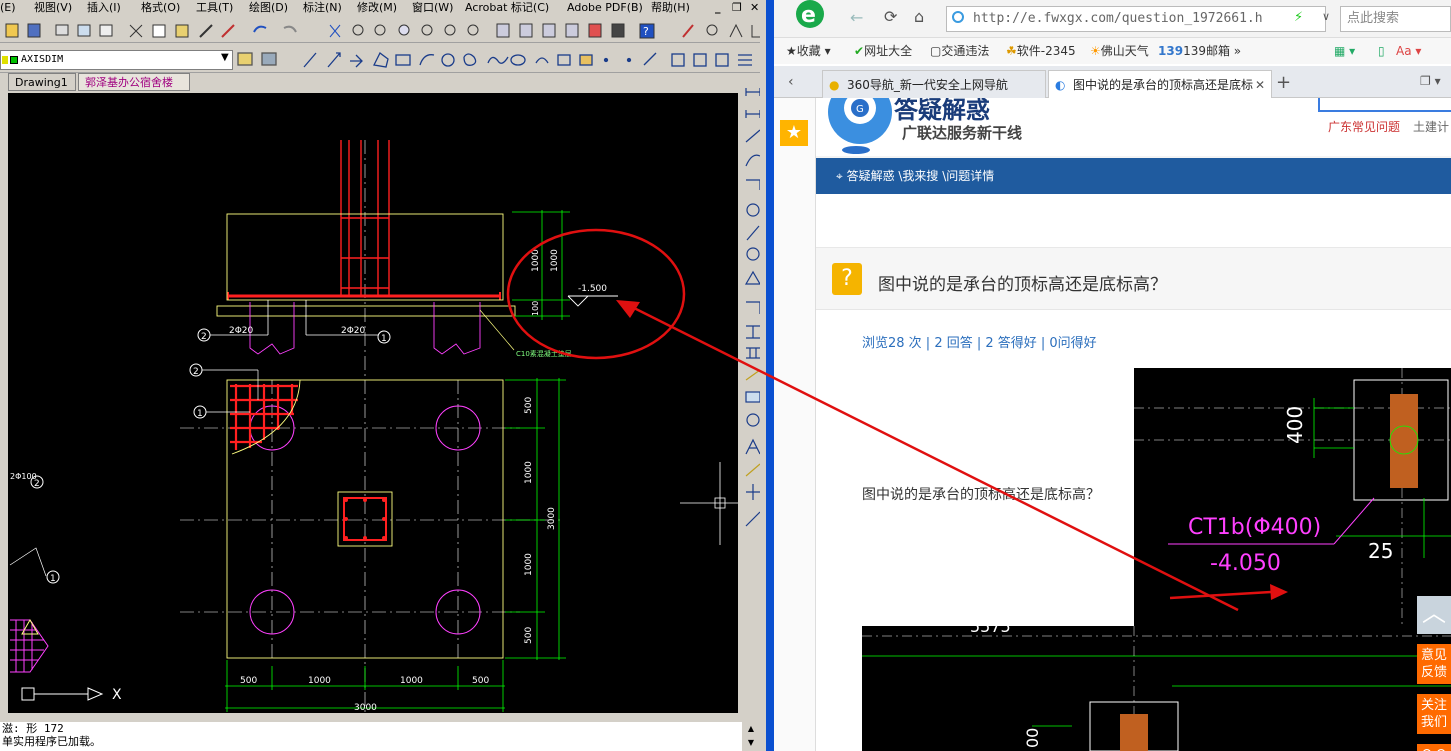 This screenshot has height=751, width=1451. Describe the element at coordinates (1431, 126) in the screenshot. I see `header-link-civil: 土建计` at that location.